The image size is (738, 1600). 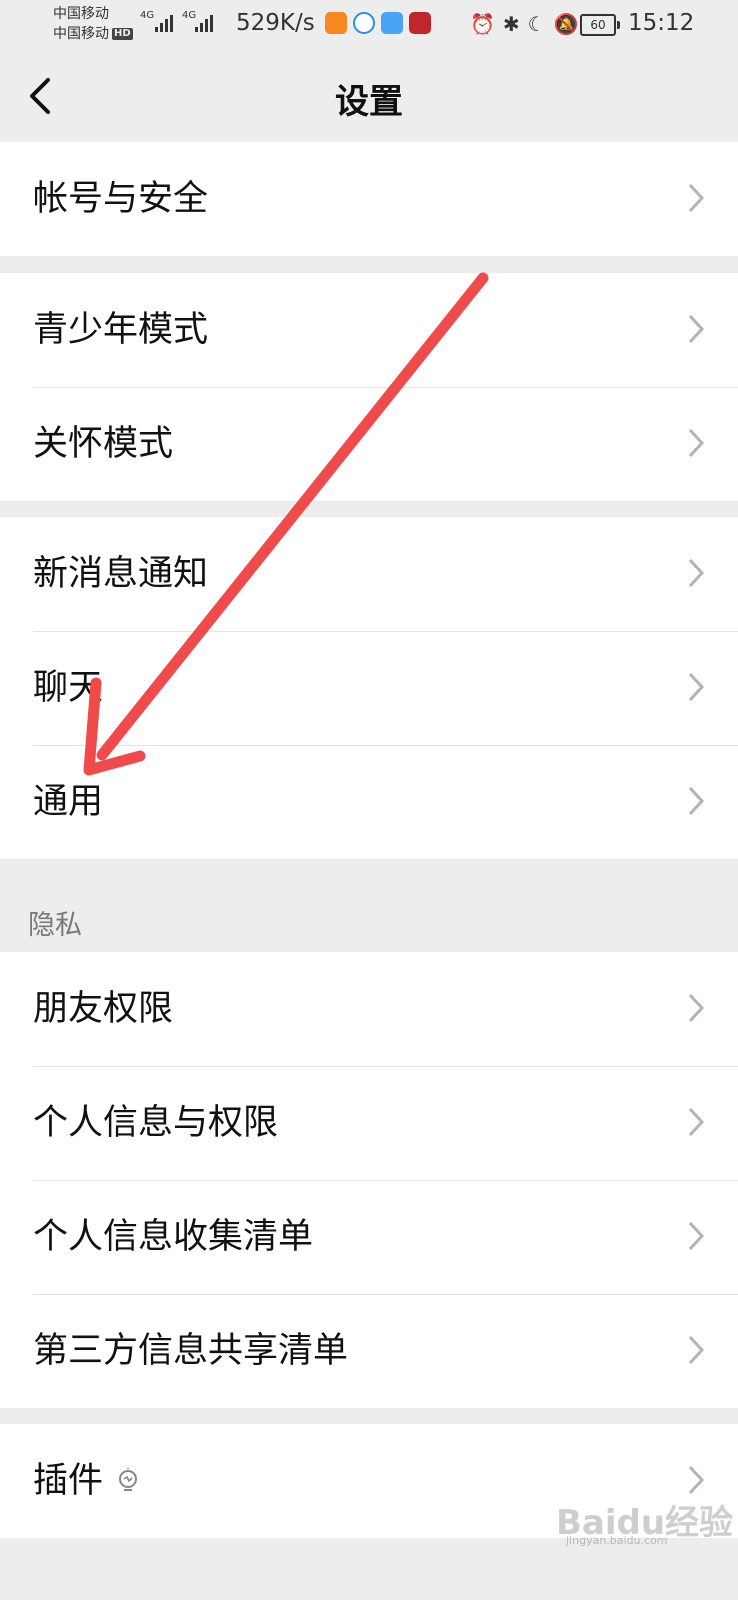 What do you see at coordinates (68, 1481) in the screenshot?
I see `settings-item-label: 插件` at bounding box center [68, 1481].